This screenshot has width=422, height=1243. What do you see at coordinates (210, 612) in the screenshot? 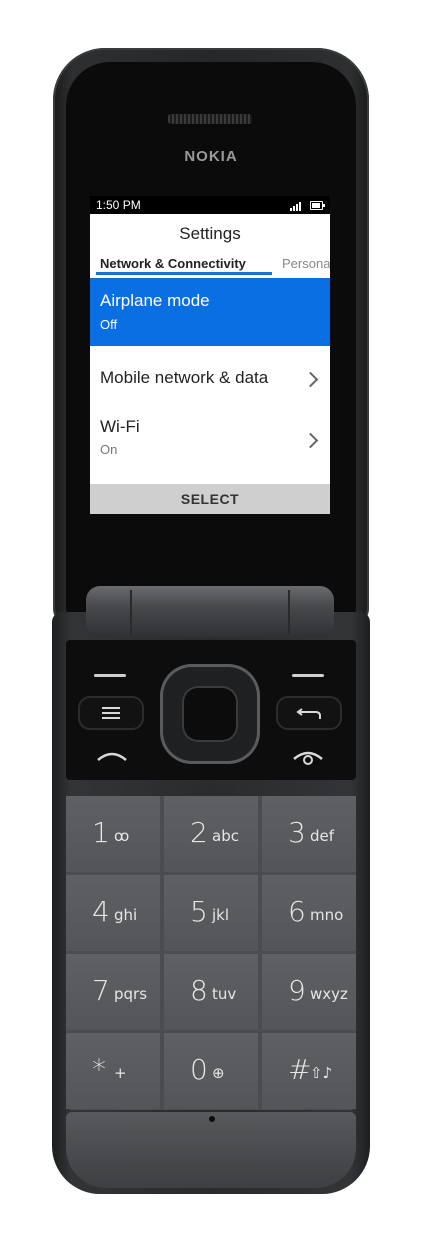
I see `hinge` at bounding box center [210, 612].